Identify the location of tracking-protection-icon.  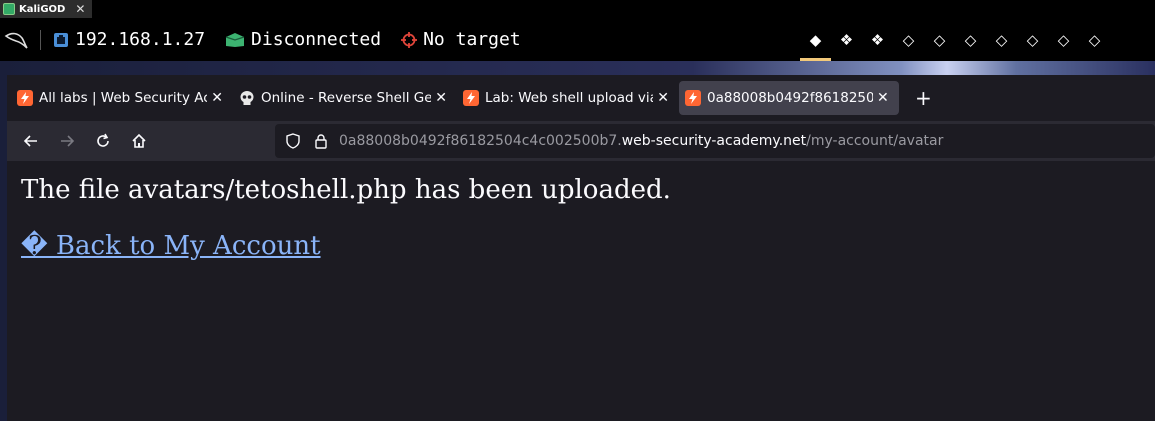
(293, 141).